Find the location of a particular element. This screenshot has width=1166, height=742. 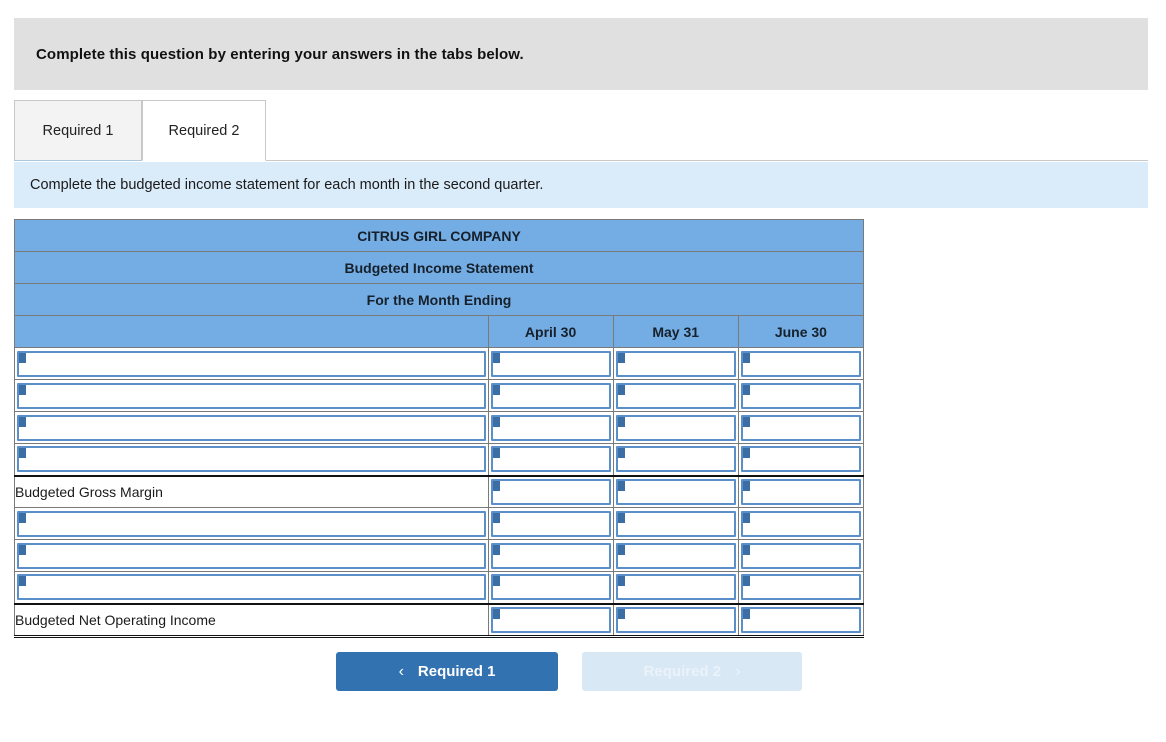

row-label-input-2-cell is located at coordinates (251, 427).